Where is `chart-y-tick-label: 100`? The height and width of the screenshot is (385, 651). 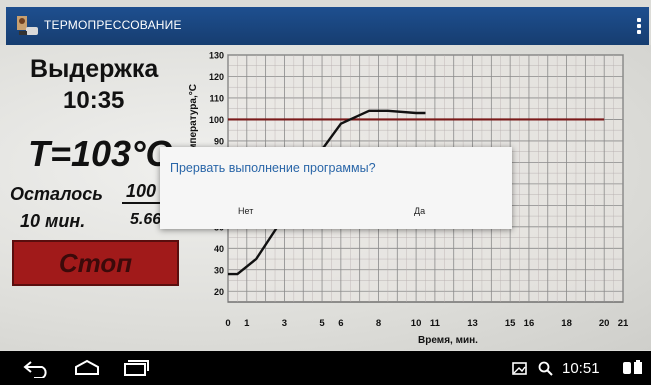
chart-y-tick-label: 100 is located at coordinates (216, 120).